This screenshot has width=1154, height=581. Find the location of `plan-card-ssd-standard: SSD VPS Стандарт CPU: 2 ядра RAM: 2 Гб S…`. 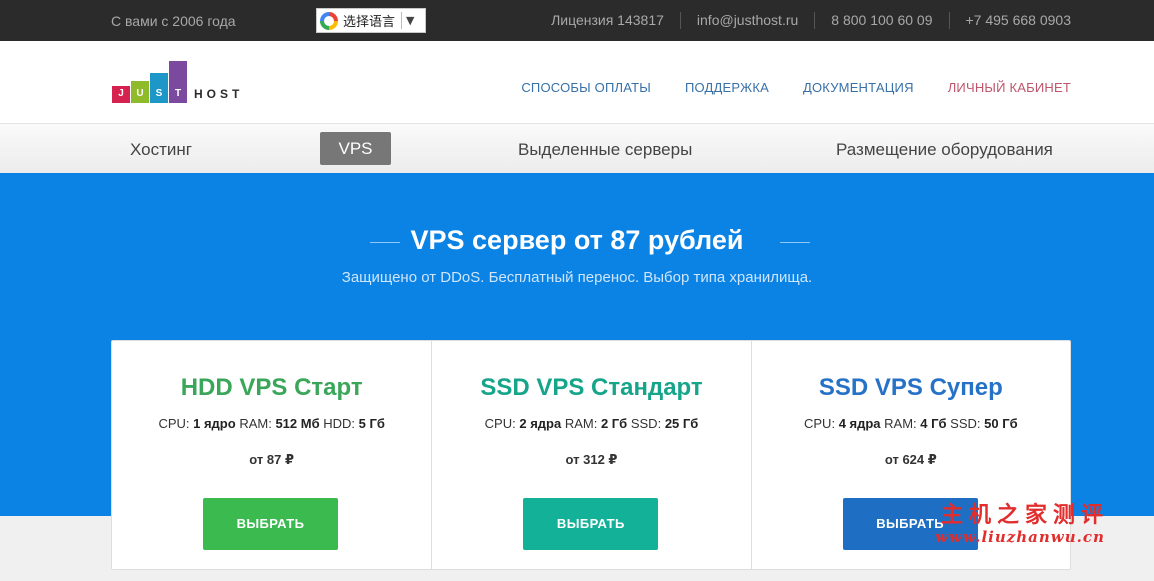

plan-card-ssd-standard: SSD VPS Стандарт CPU: 2 ядра RAM: 2 Гб S… is located at coordinates (590, 455).